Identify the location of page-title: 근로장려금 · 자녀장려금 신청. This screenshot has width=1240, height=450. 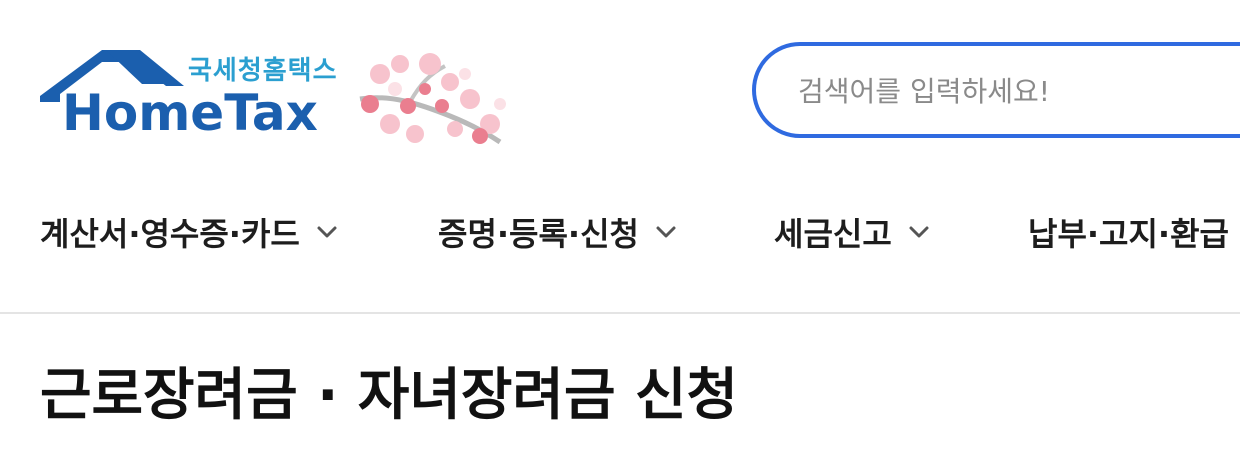
(389, 395).